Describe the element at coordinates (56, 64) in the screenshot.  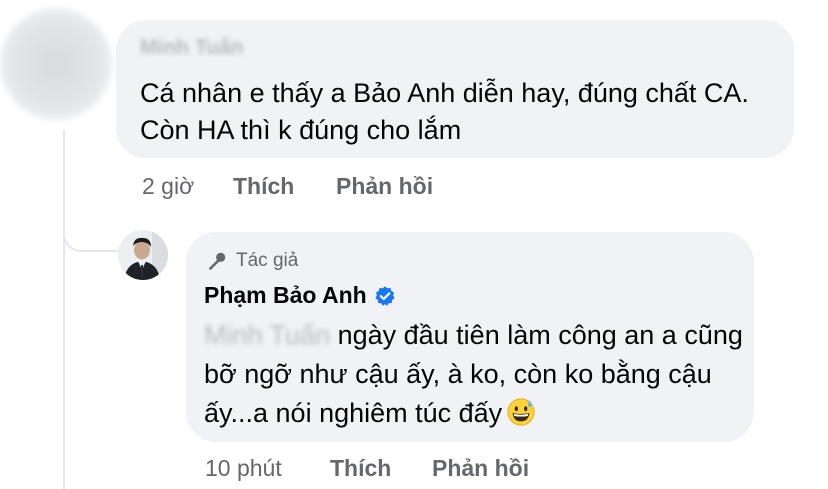
I see `commenter-avatar-blurred` at that location.